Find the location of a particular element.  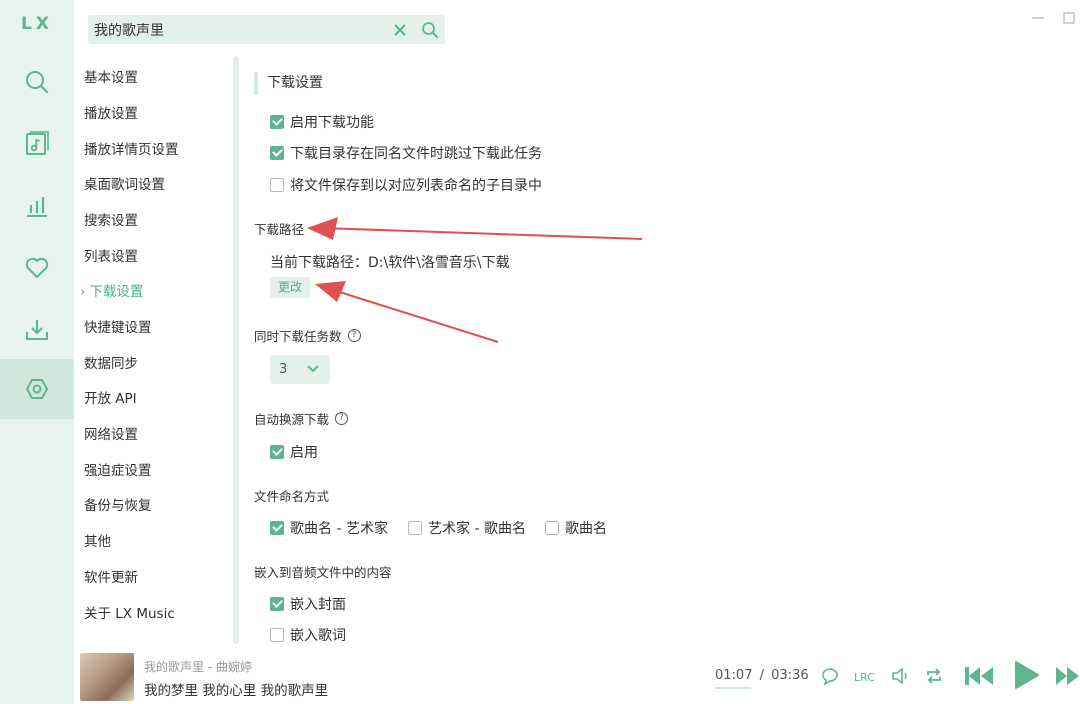

search-submit-button is located at coordinates (430, 29).